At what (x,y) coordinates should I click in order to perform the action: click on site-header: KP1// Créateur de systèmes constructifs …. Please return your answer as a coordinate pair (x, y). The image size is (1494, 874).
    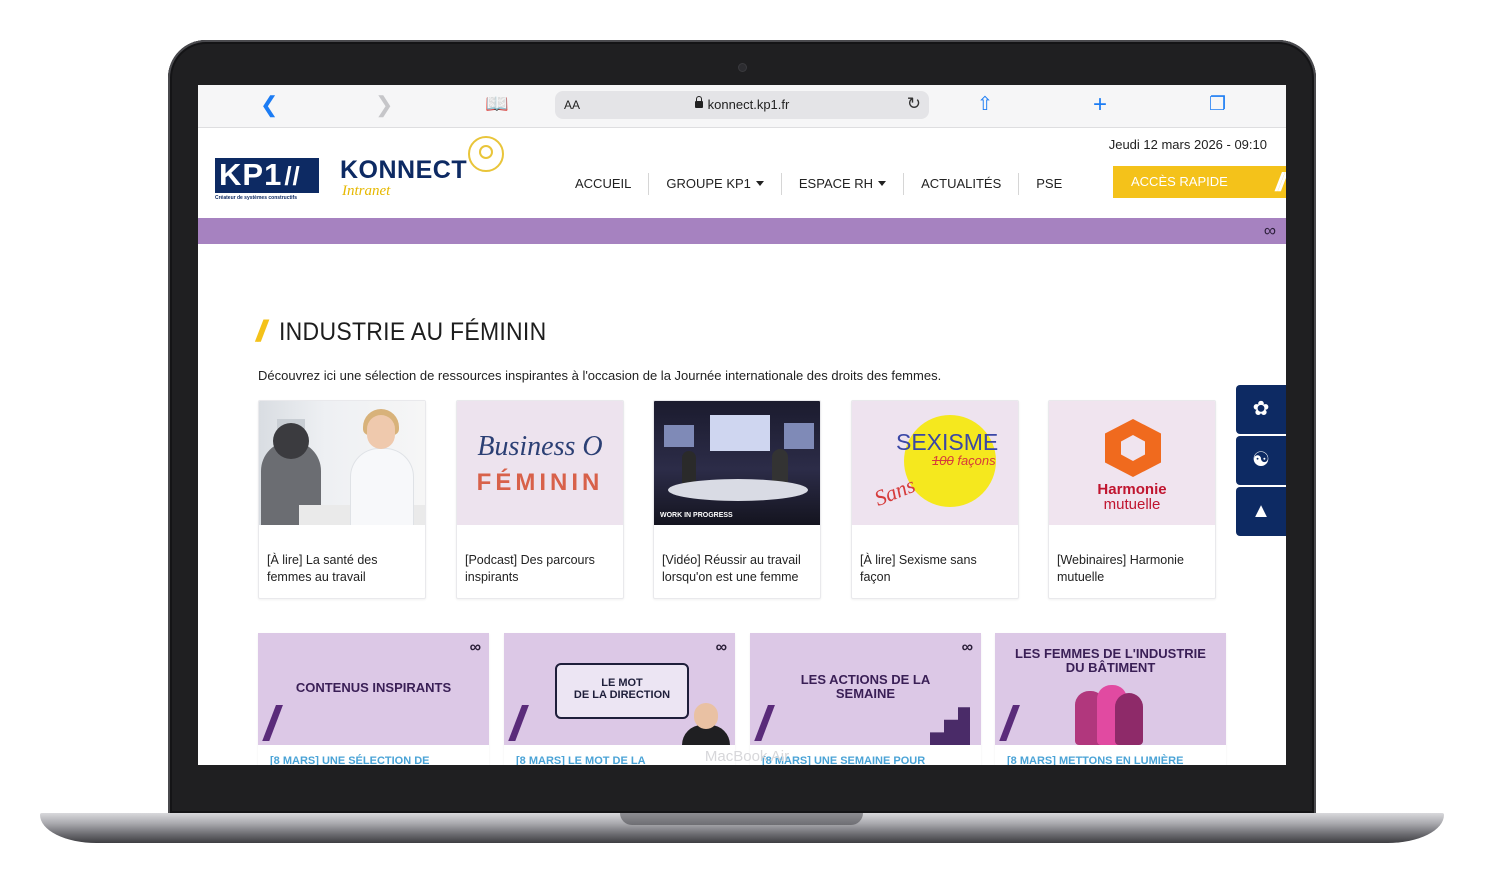
    Looking at the image, I should click on (742, 173).